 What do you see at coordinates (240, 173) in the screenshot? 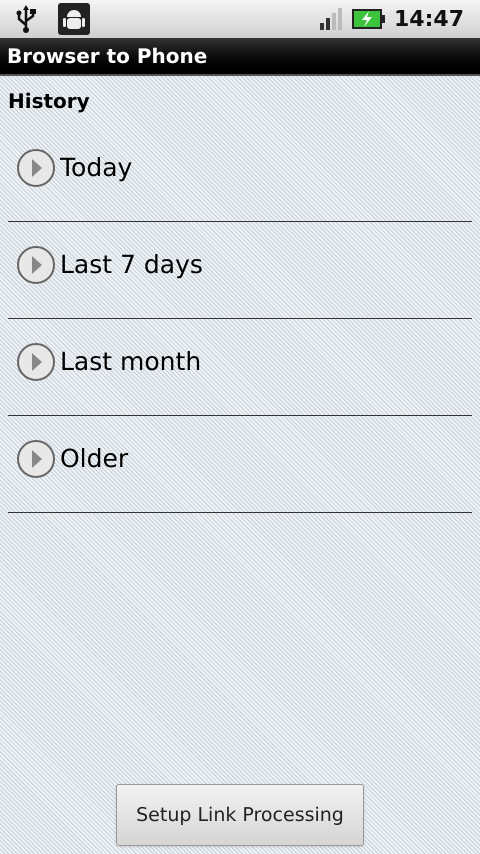
I see `history-group: Today` at bounding box center [240, 173].